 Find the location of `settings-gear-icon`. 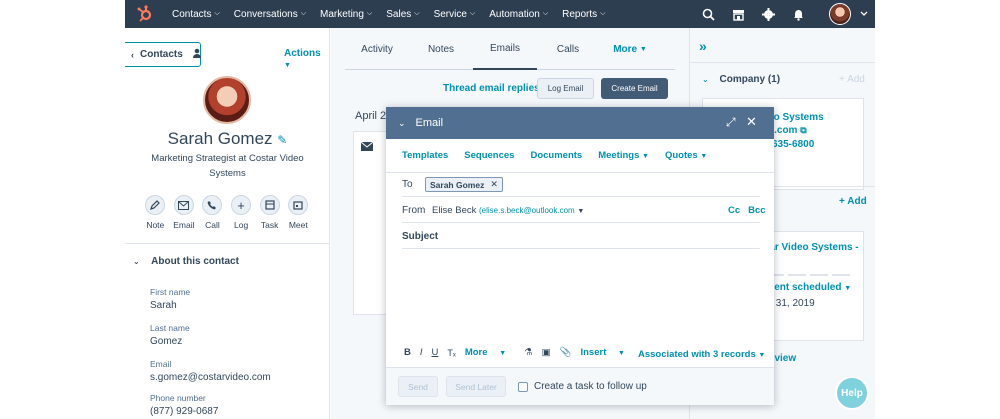

settings-gear-icon is located at coordinates (768, 14).